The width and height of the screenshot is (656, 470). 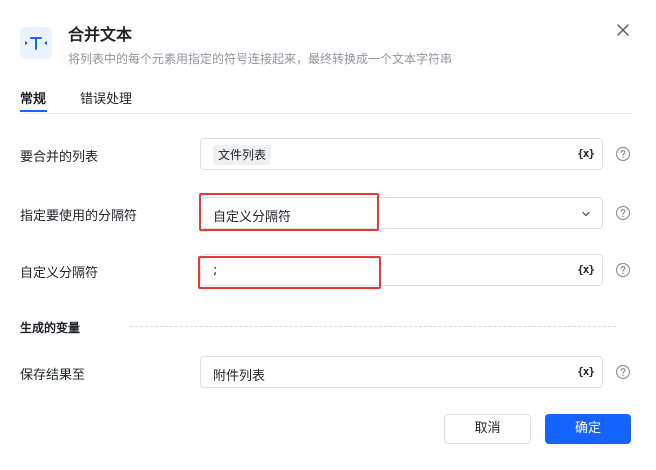 I want to click on output-variables-heading: 生成的变量, so click(x=50, y=328).